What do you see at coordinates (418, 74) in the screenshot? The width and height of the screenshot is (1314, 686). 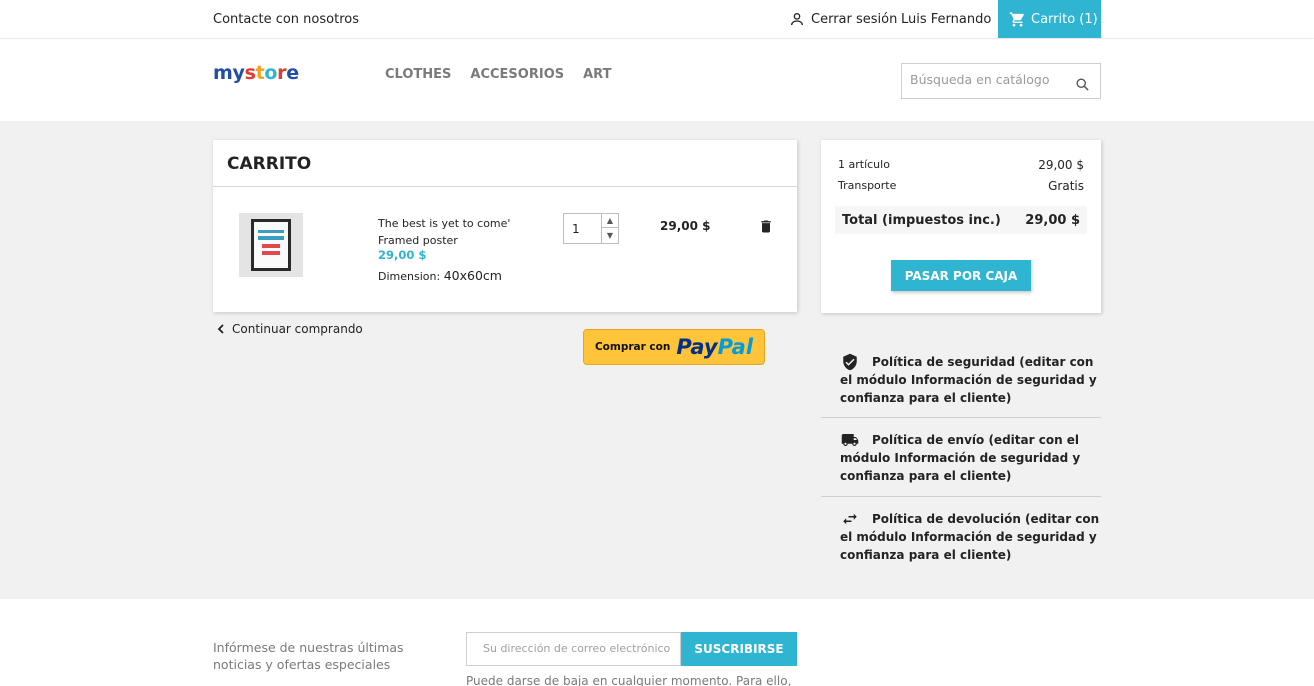 I see `nav-item-clothes: CLOTHES` at bounding box center [418, 74].